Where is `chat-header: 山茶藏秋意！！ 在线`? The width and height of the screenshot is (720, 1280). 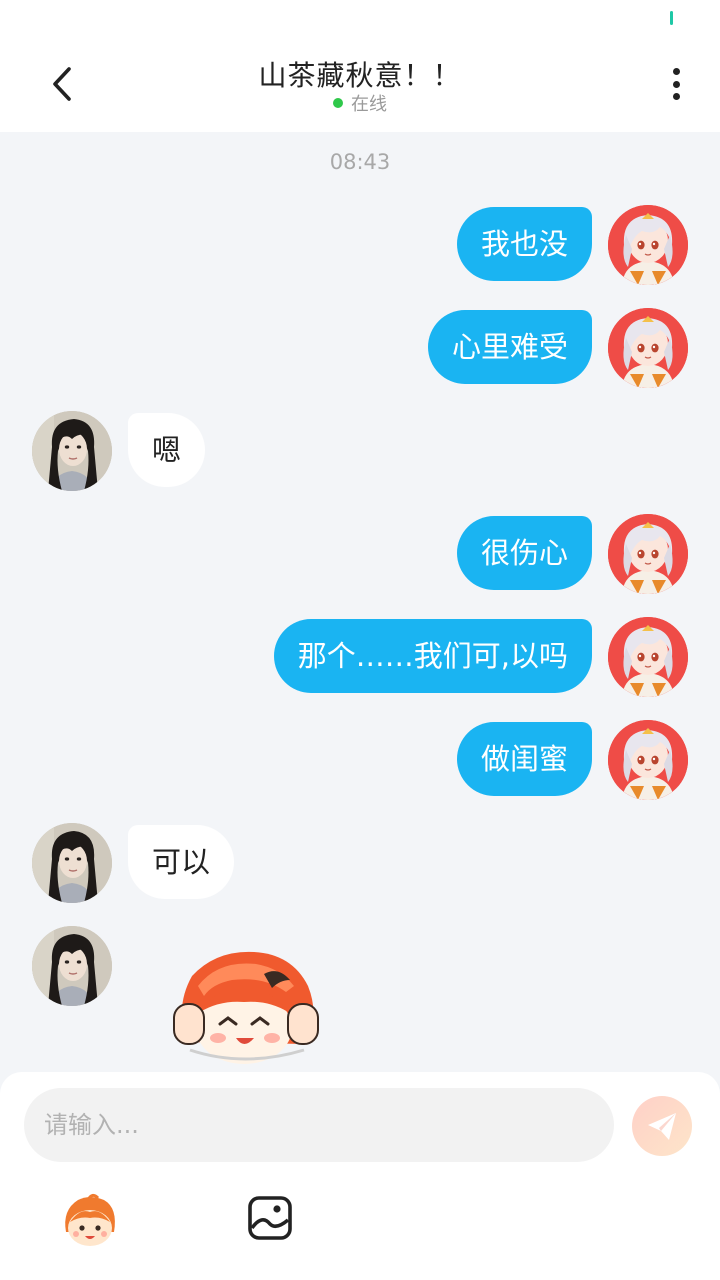 chat-header: 山茶藏秋意！！ 在线 is located at coordinates (360, 84).